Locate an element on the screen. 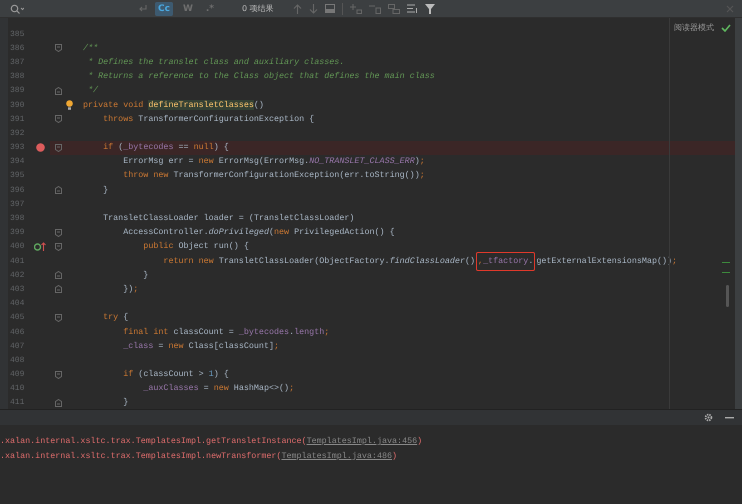 The width and height of the screenshot is (742, 504). line-number: 409 is located at coordinates (17, 375).